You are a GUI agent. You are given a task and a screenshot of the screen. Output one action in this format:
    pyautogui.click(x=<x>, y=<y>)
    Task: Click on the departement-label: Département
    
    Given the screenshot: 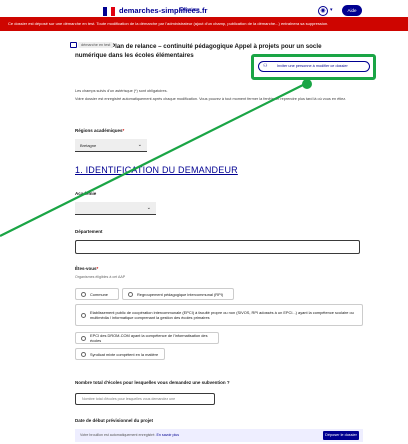 What is the action you would take?
    pyautogui.click(x=89, y=231)
    